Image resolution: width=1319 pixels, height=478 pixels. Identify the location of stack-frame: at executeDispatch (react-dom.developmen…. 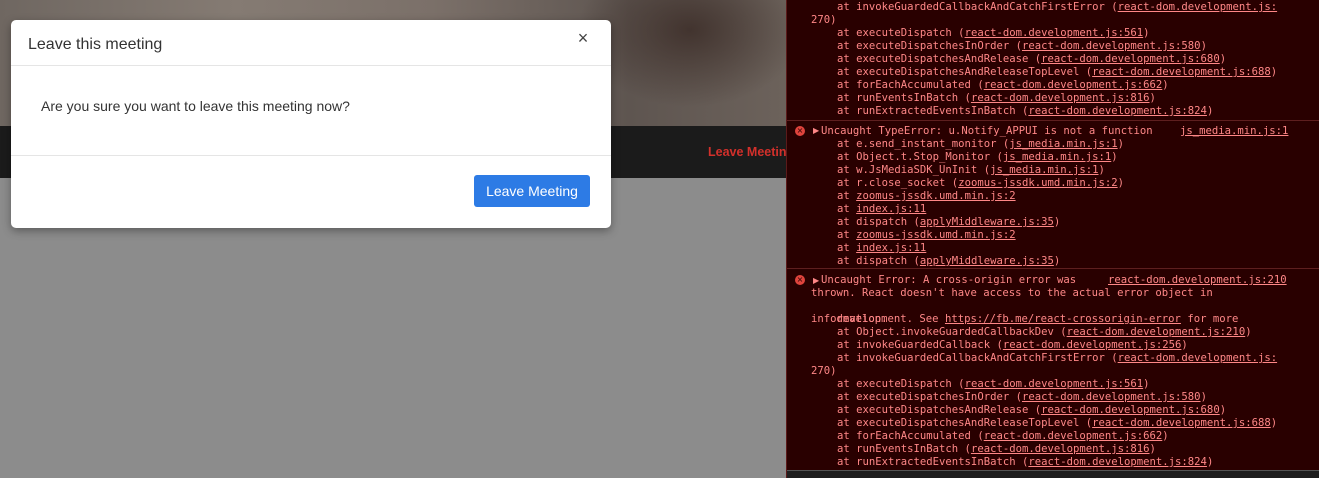
(993, 384).